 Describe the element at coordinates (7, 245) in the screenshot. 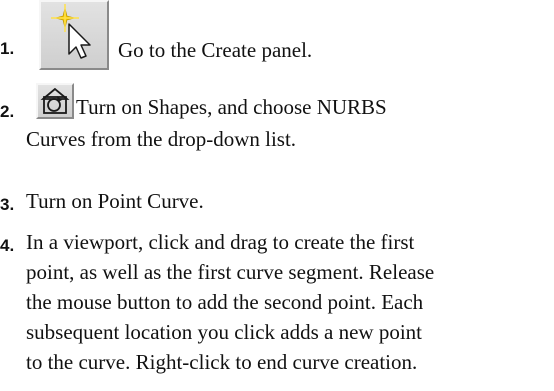

I see `step-number: 4.` at that location.